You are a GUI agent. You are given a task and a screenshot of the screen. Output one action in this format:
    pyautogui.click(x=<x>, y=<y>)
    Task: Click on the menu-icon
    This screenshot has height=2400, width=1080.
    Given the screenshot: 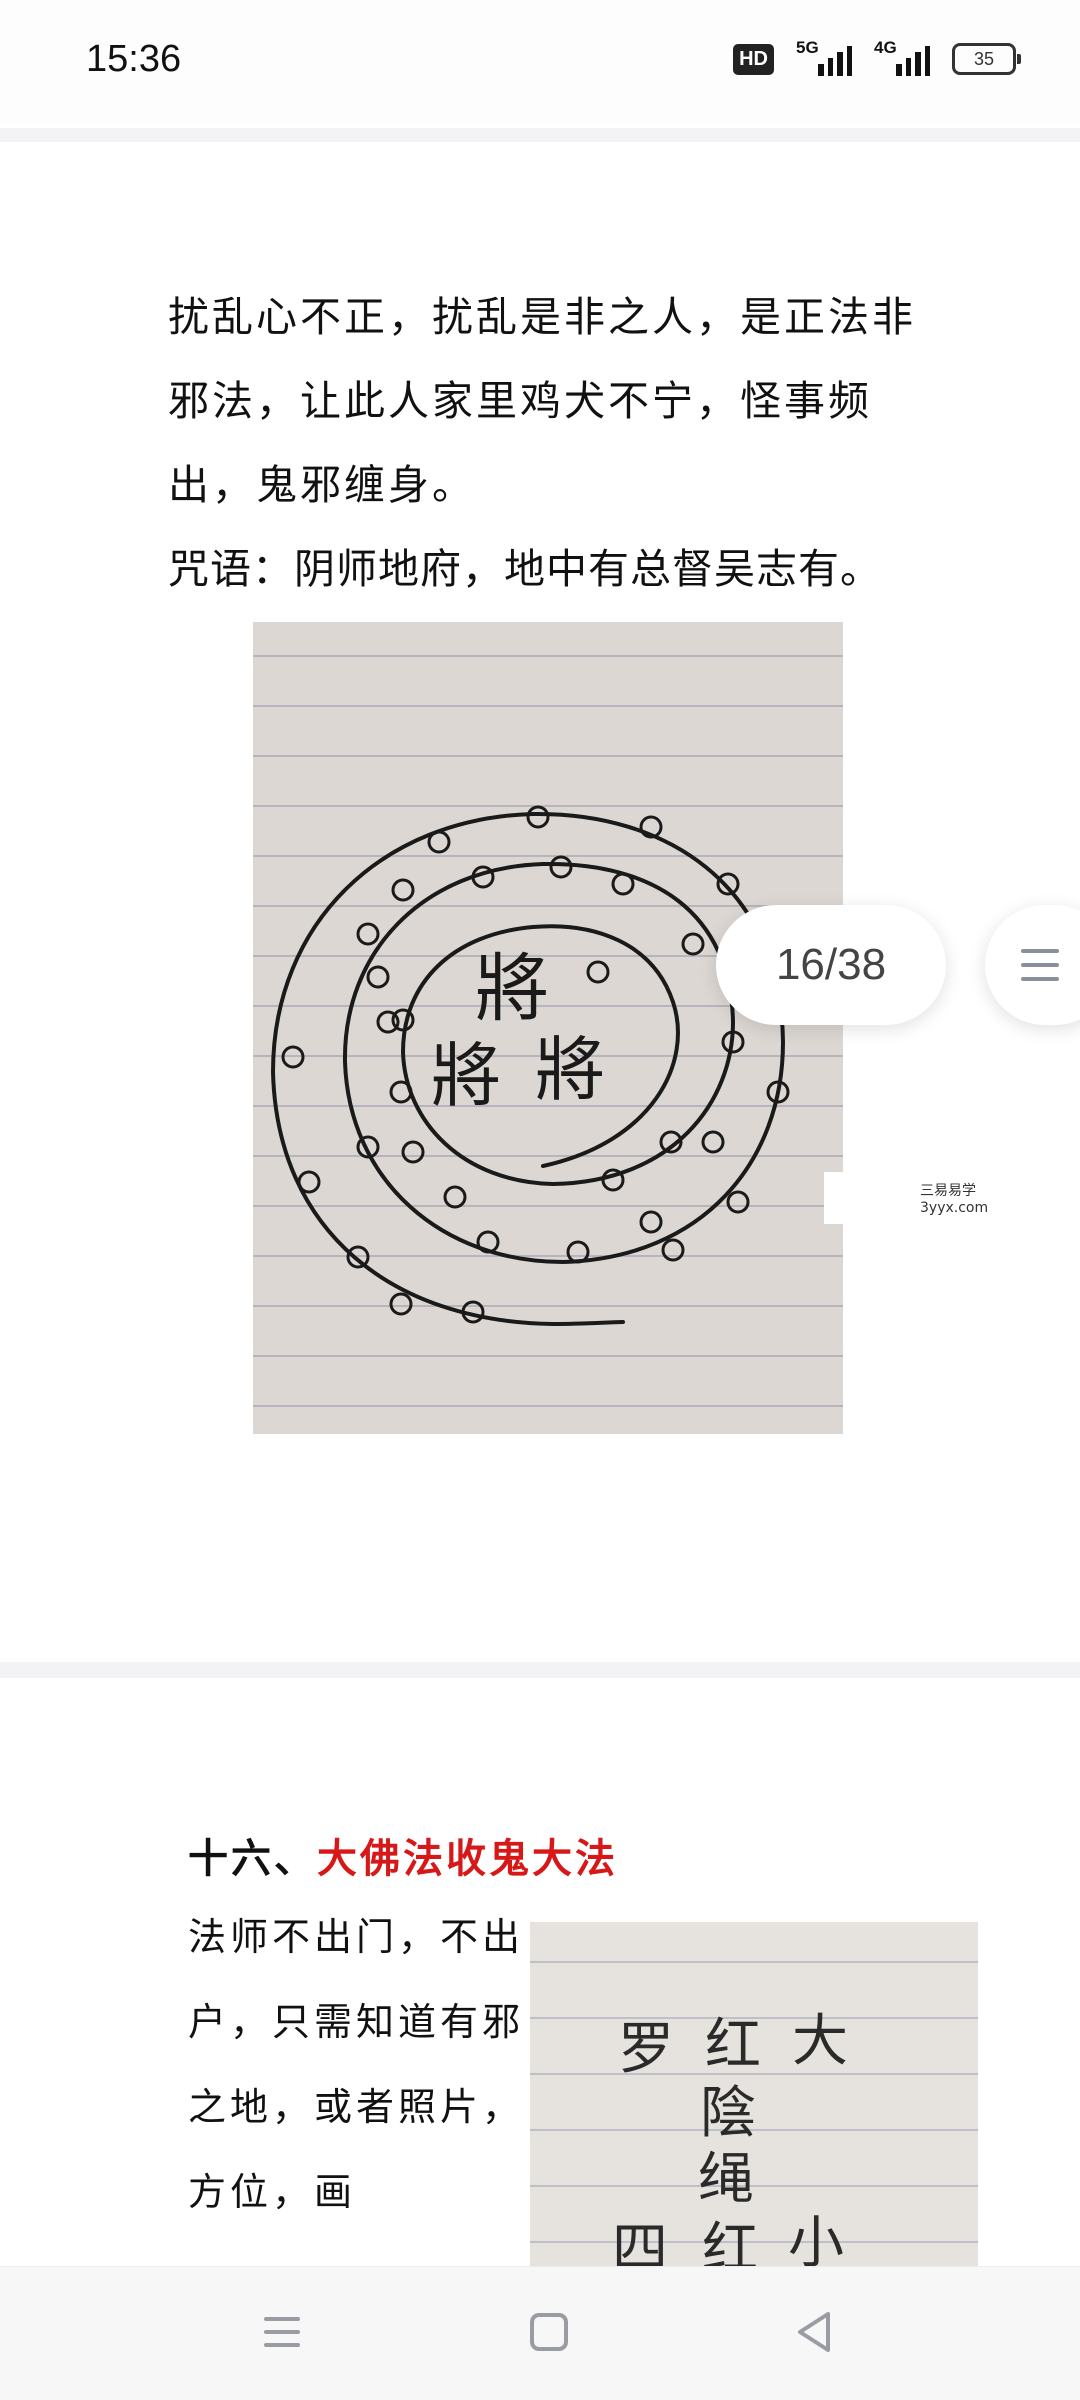 What is the action you would take?
    pyautogui.click(x=282, y=2332)
    